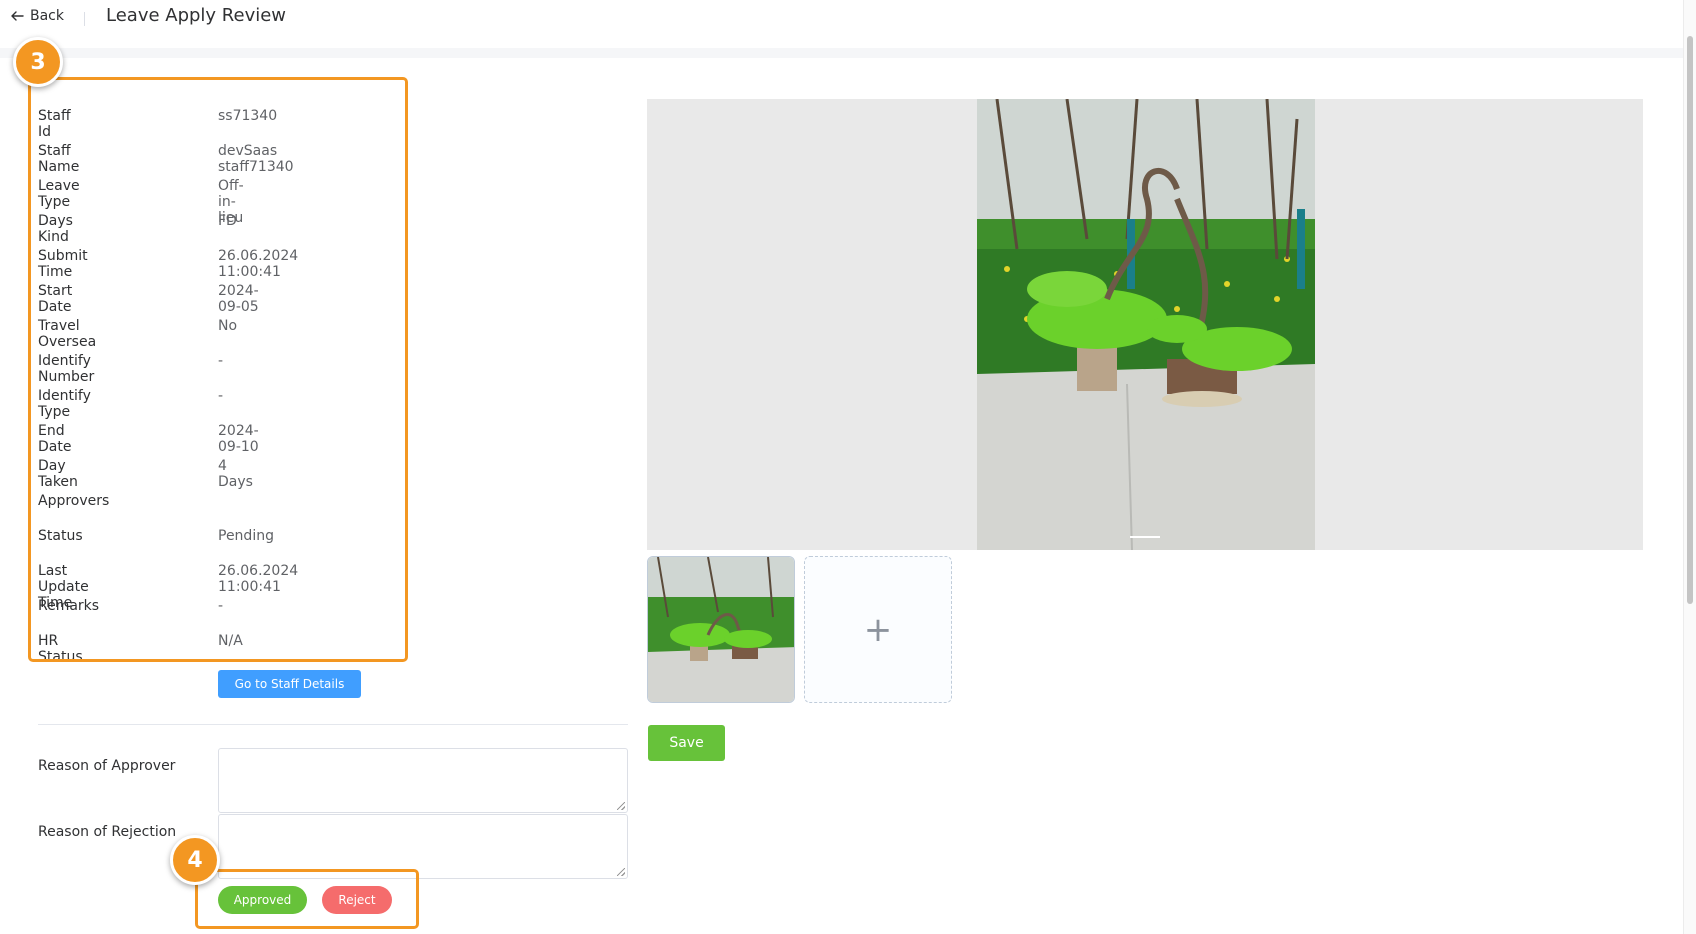 This screenshot has width=1696, height=934. What do you see at coordinates (842, 24) in the screenshot?
I see `page-header: Back Leave Apply Review` at bounding box center [842, 24].